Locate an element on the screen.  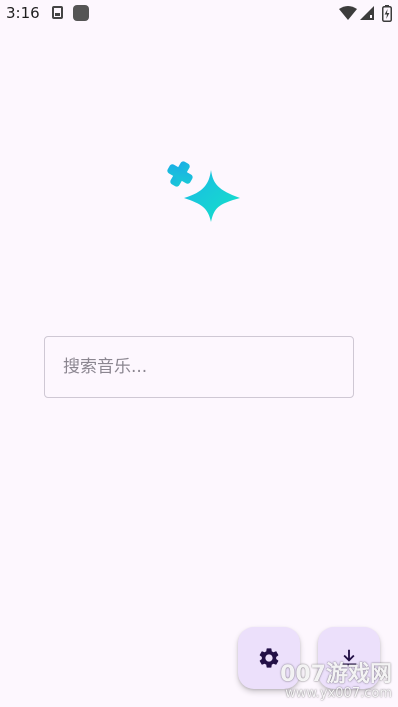
sparkle-icon is located at coordinates (203, 191).